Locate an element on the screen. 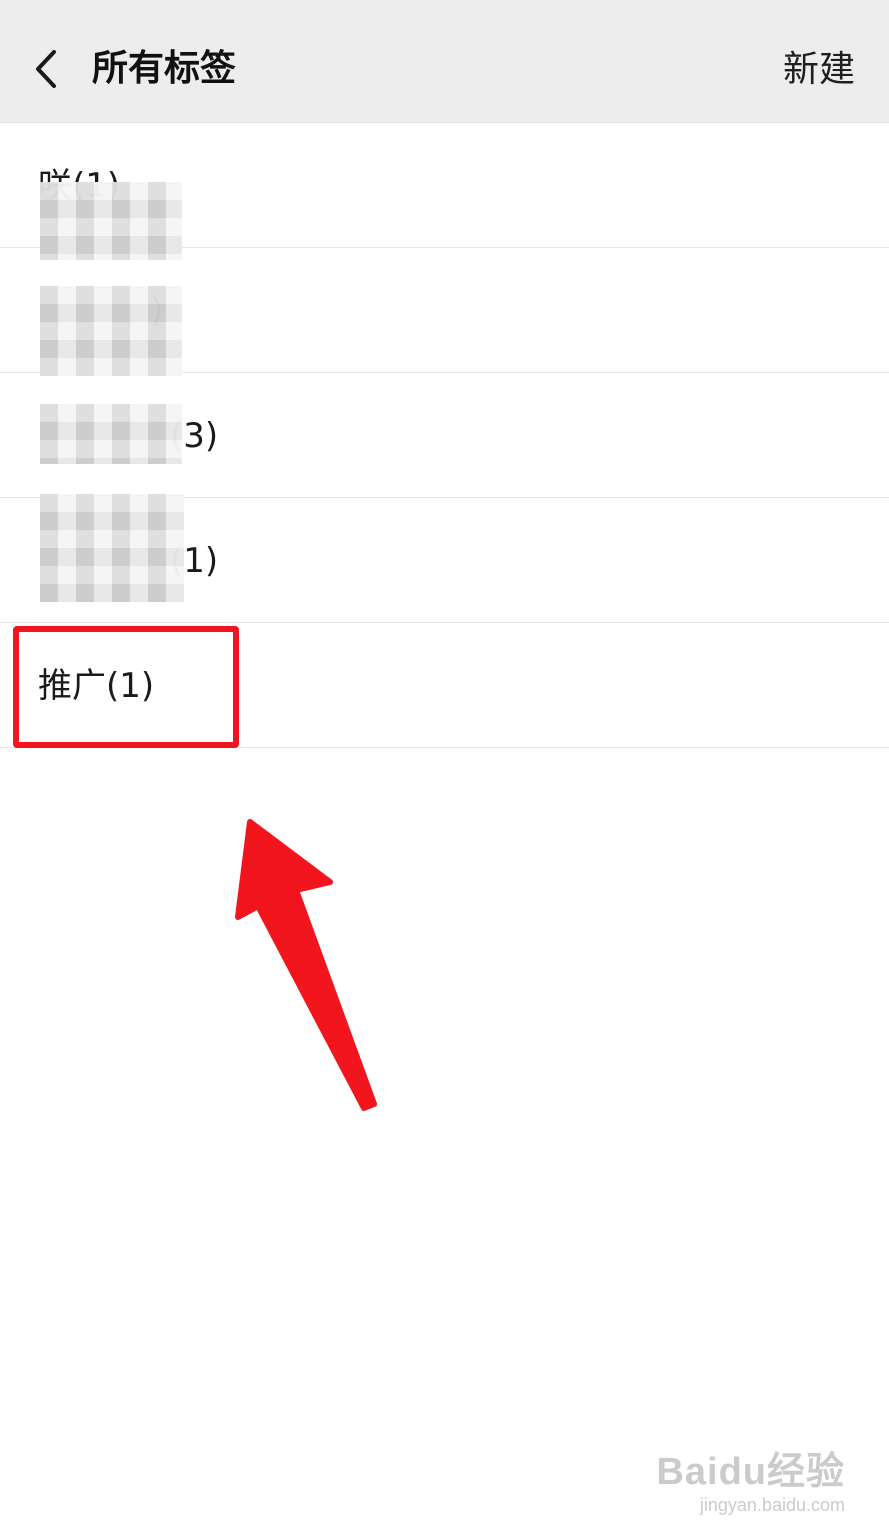  watermark: Baidu经验 jingyan.baidu.com is located at coordinates (750, 1483).